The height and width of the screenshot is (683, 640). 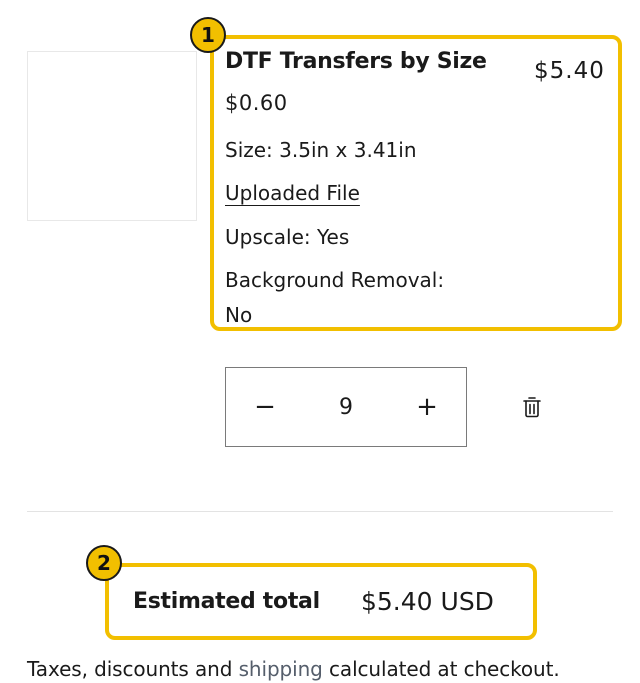 What do you see at coordinates (112, 136) in the screenshot?
I see `product-thumbnail` at bounding box center [112, 136].